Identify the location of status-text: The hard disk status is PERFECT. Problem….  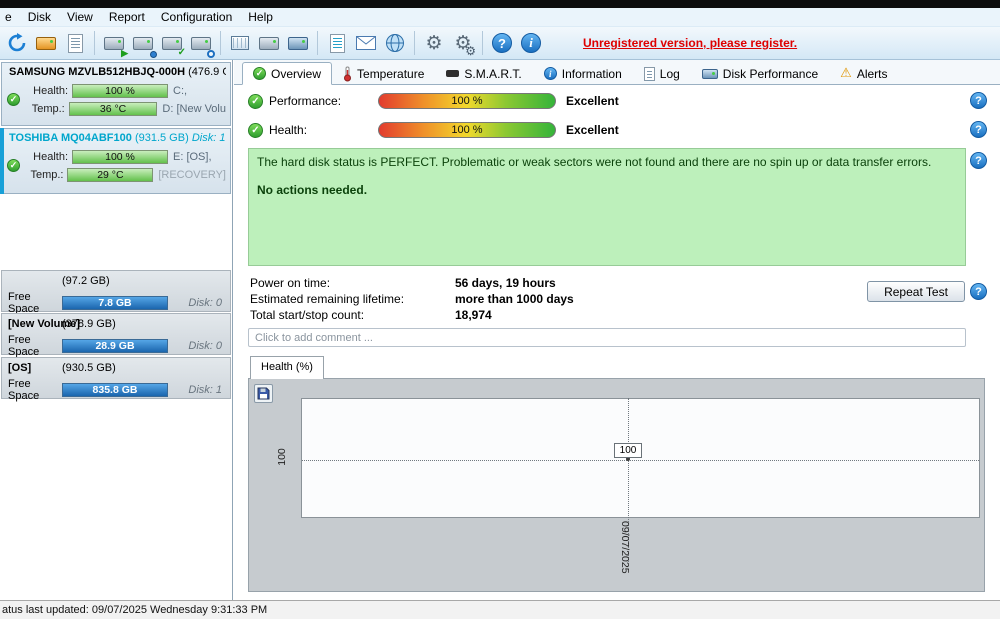
(594, 162).